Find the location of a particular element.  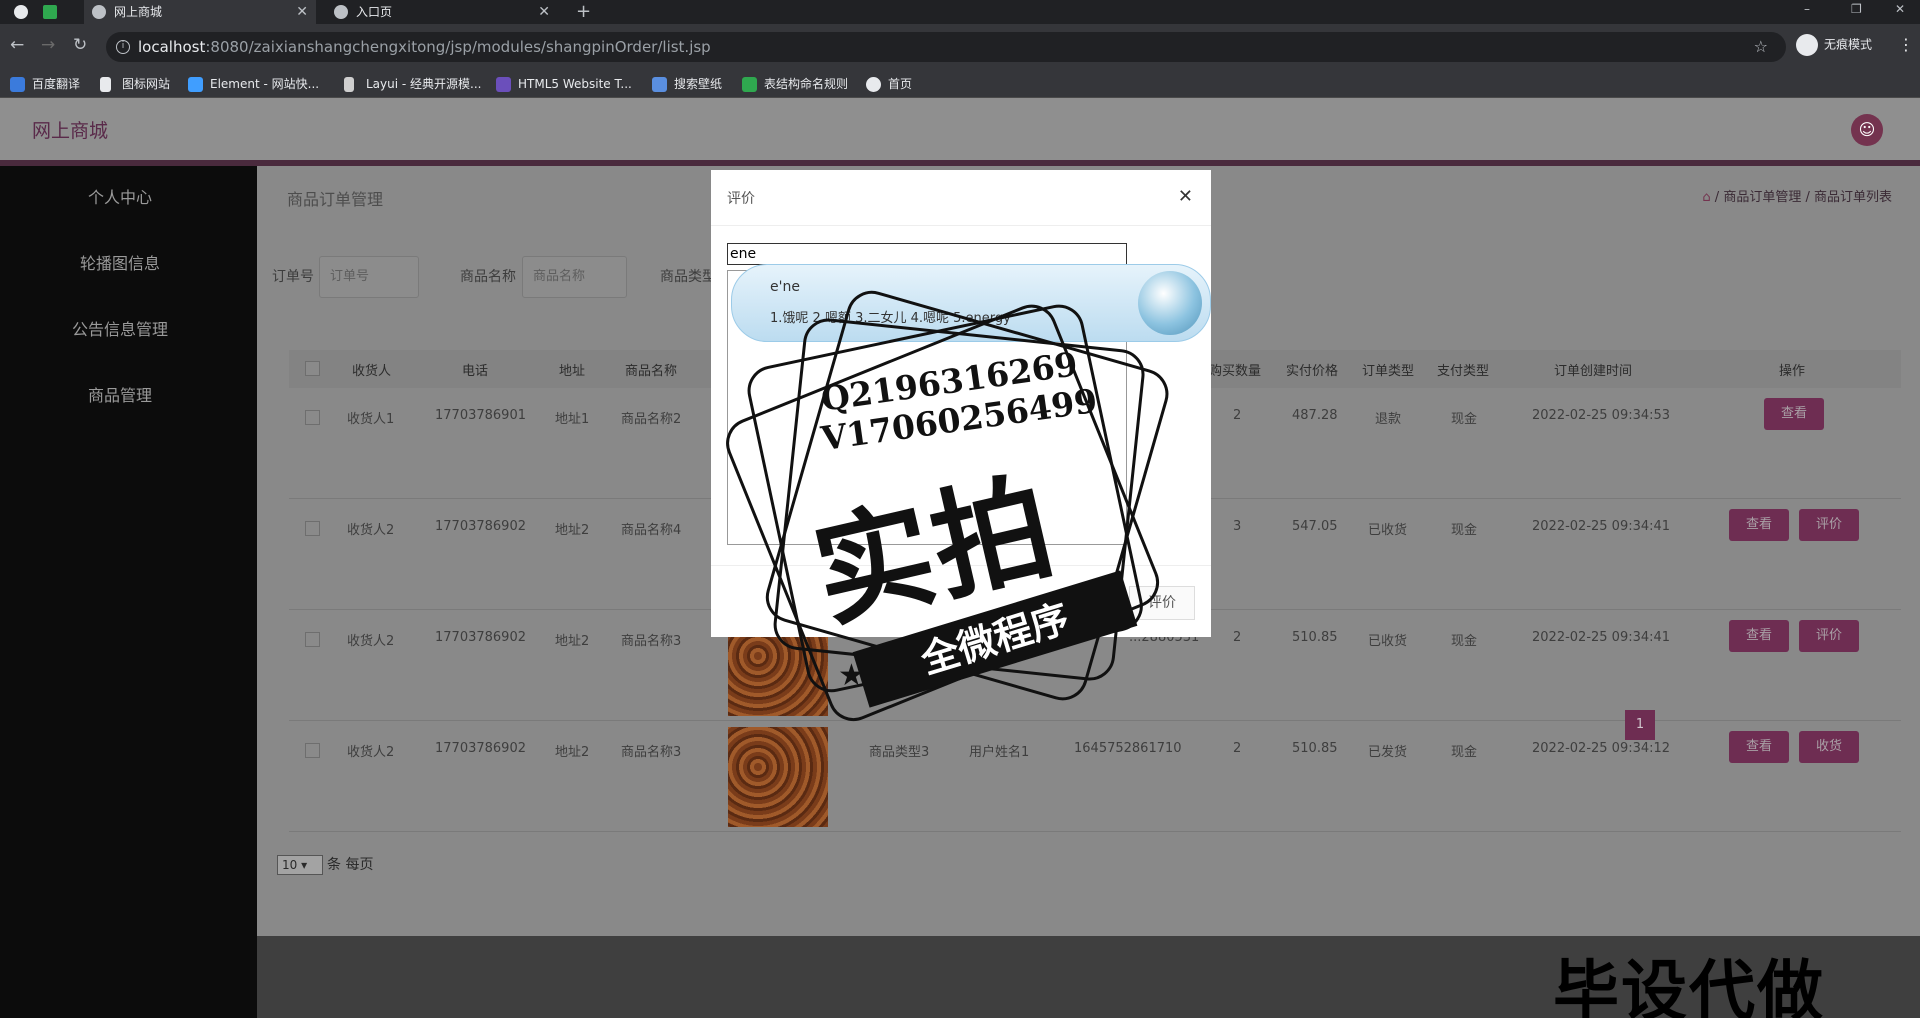

bookmark-star-icon: ☆ is located at coordinates (1761, 47).